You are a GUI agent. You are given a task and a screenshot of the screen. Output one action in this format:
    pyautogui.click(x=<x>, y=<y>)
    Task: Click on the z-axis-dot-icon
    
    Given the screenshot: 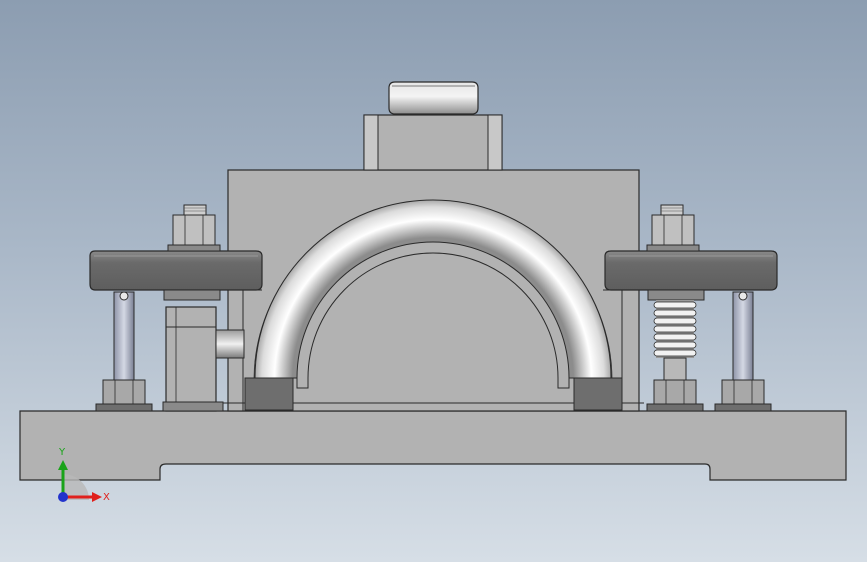 What is the action you would take?
    pyautogui.click(x=63, y=497)
    